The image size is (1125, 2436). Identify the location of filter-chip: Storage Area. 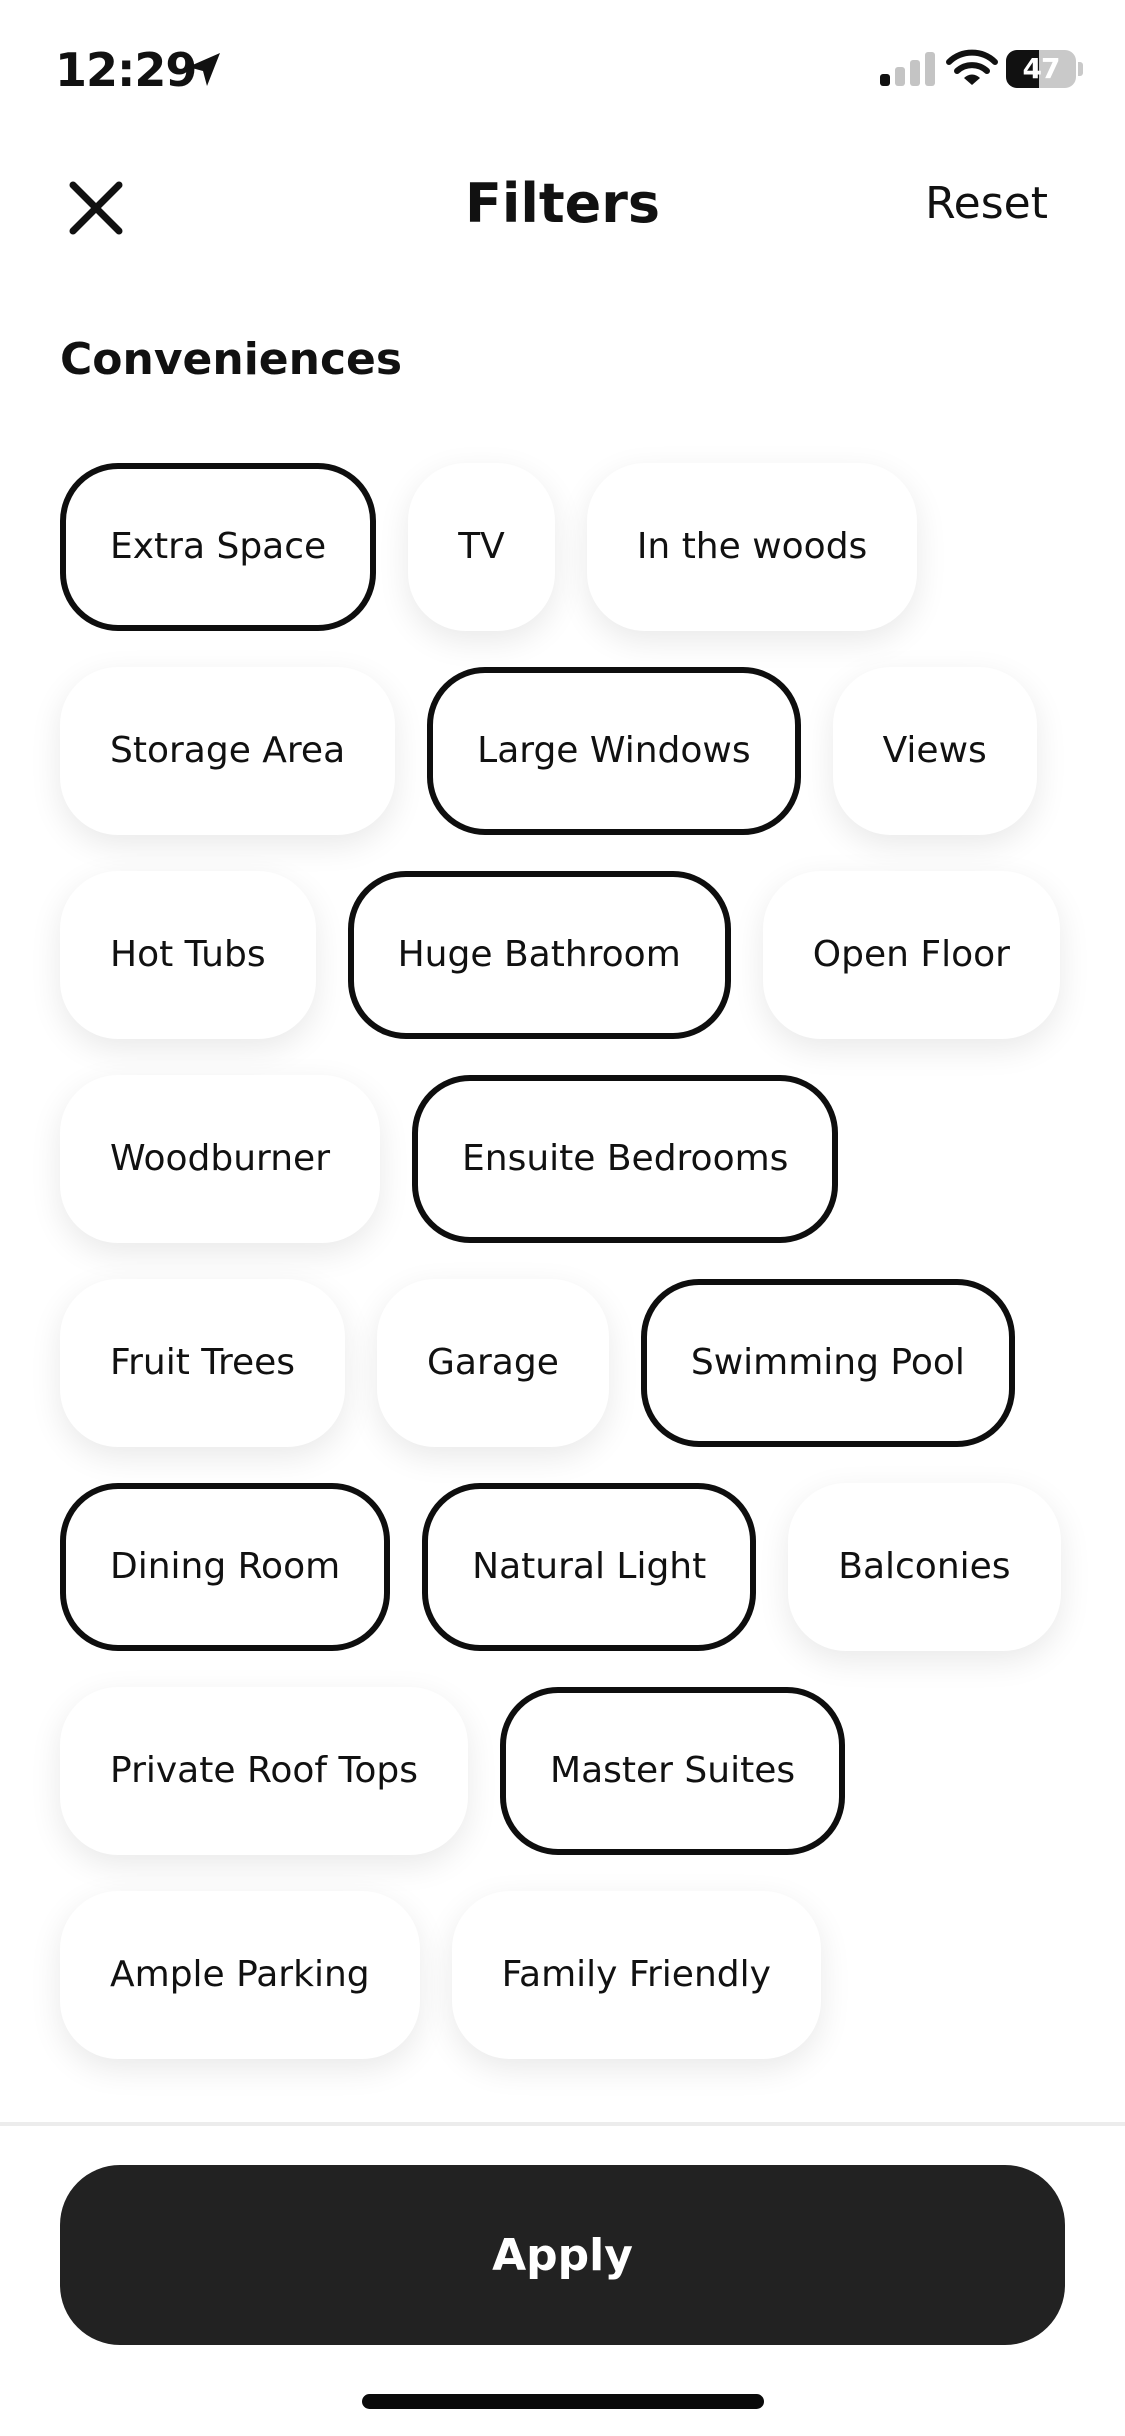
(228, 751).